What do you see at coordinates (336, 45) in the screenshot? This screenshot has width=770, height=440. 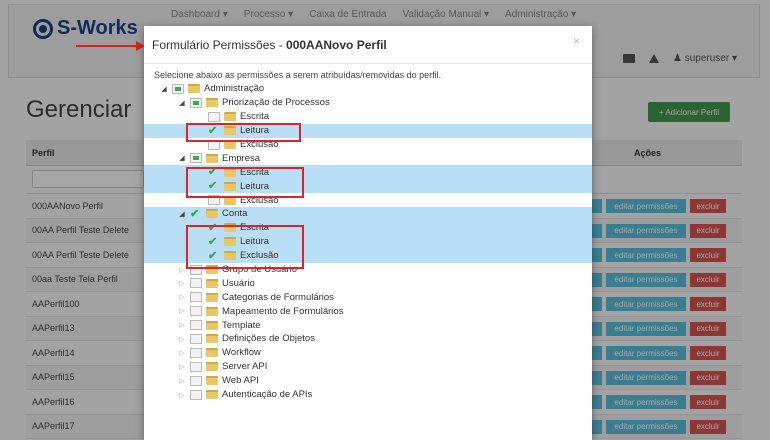 I see `modal-title-profile: 000AANovo Perfil` at bounding box center [336, 45].